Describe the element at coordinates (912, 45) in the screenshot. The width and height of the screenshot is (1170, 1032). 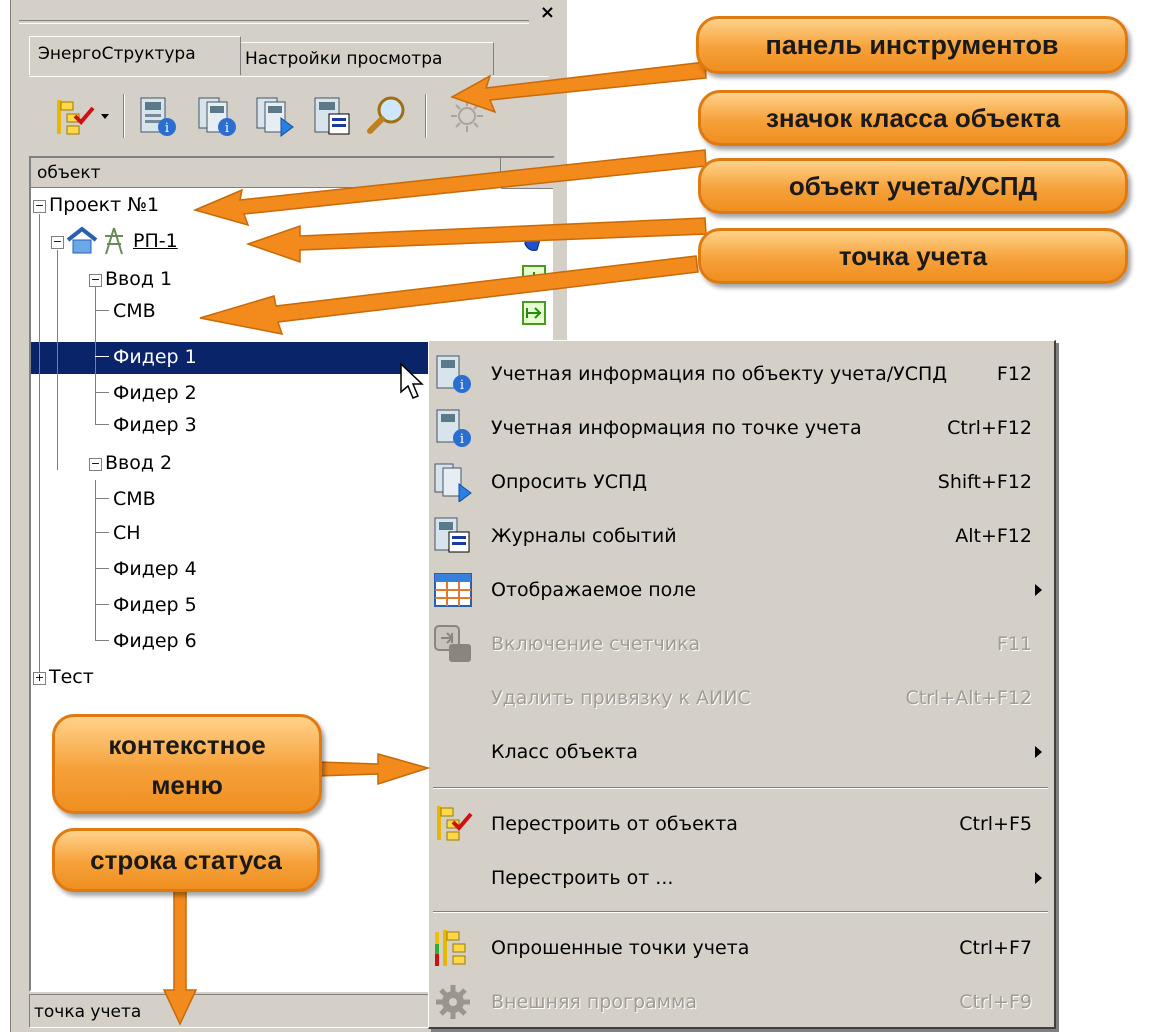
I see `callout-toolbar: панель инструментов` at that location.